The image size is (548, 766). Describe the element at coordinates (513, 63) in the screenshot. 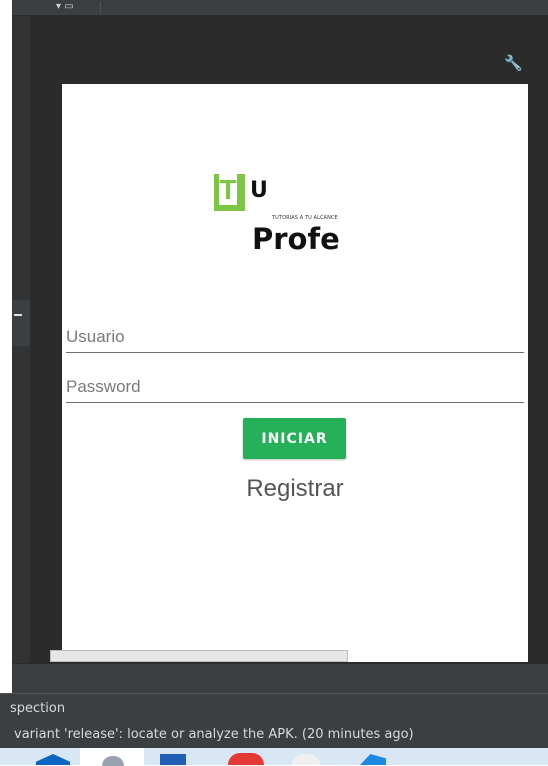

I see `wrench-icon: 🔧` at that location.